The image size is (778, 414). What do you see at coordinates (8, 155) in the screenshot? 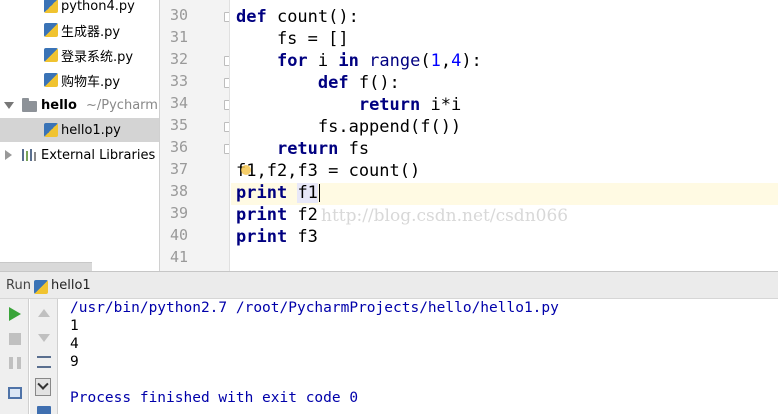
I see `collapse-arrow-icon` at bounding box center [8, 155].